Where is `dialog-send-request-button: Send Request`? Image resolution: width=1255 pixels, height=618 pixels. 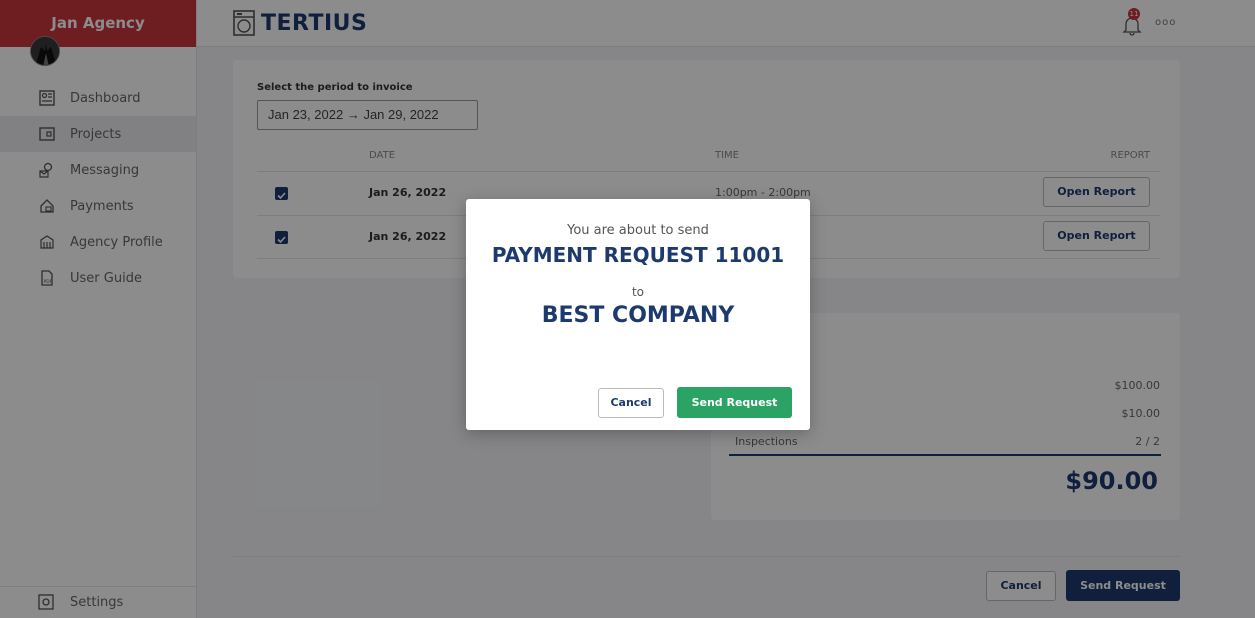 dialog-send-request-button: Send Request is located at coordinates (734, 402).